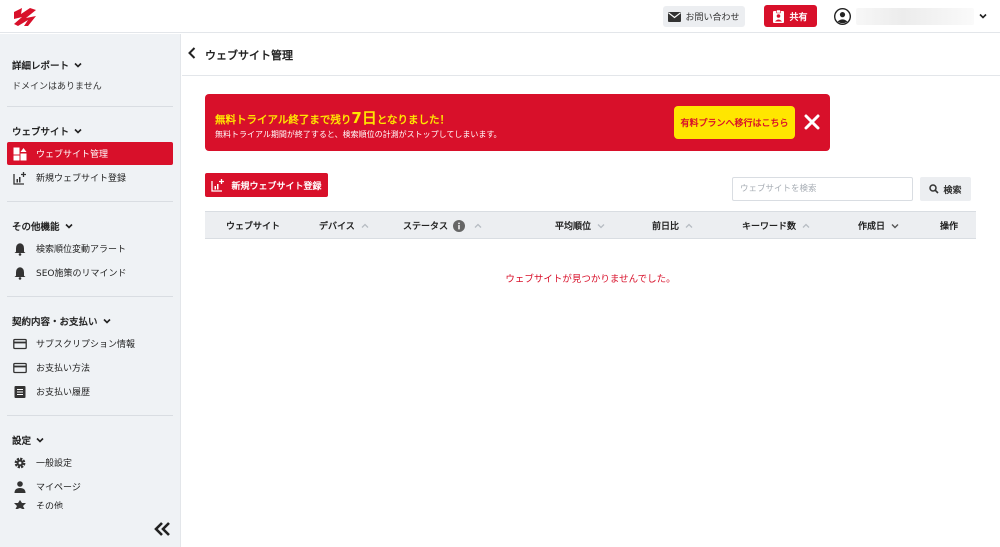  Describe the element at coordinates (812, 122) in the screenshot. I see `close-icon` at that location.